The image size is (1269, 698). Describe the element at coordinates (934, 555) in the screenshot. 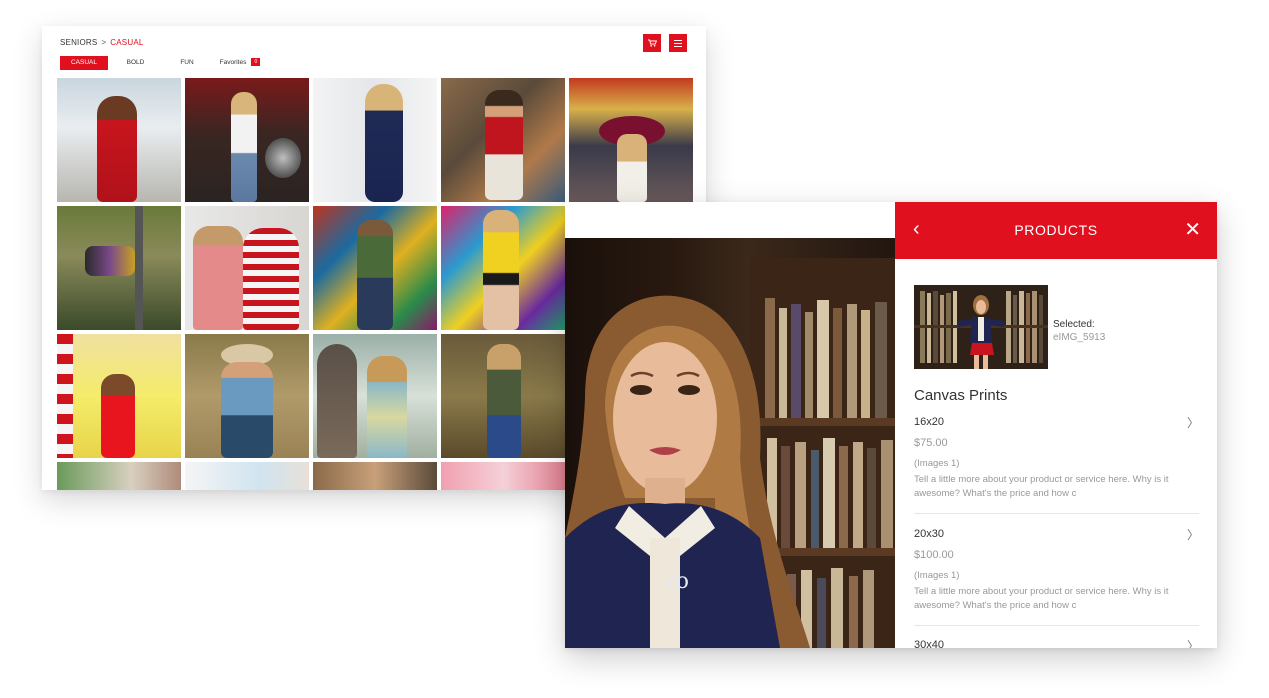

I see `product-price: $100.00` at that location.